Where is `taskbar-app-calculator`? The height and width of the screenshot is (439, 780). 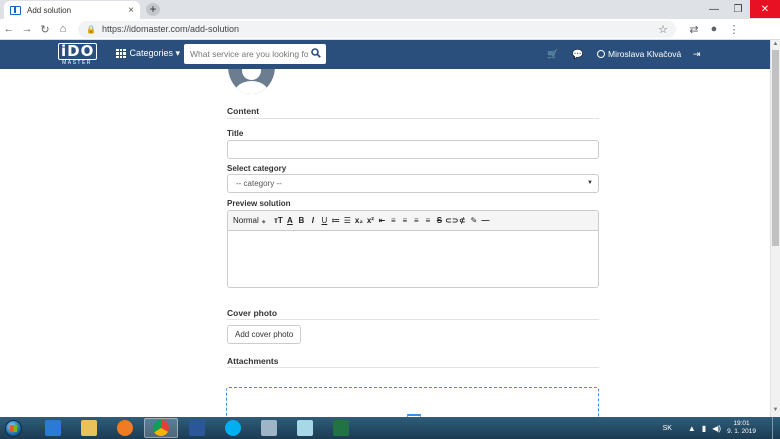 taskbar-app-calculator is located at coordinates (269, 428).